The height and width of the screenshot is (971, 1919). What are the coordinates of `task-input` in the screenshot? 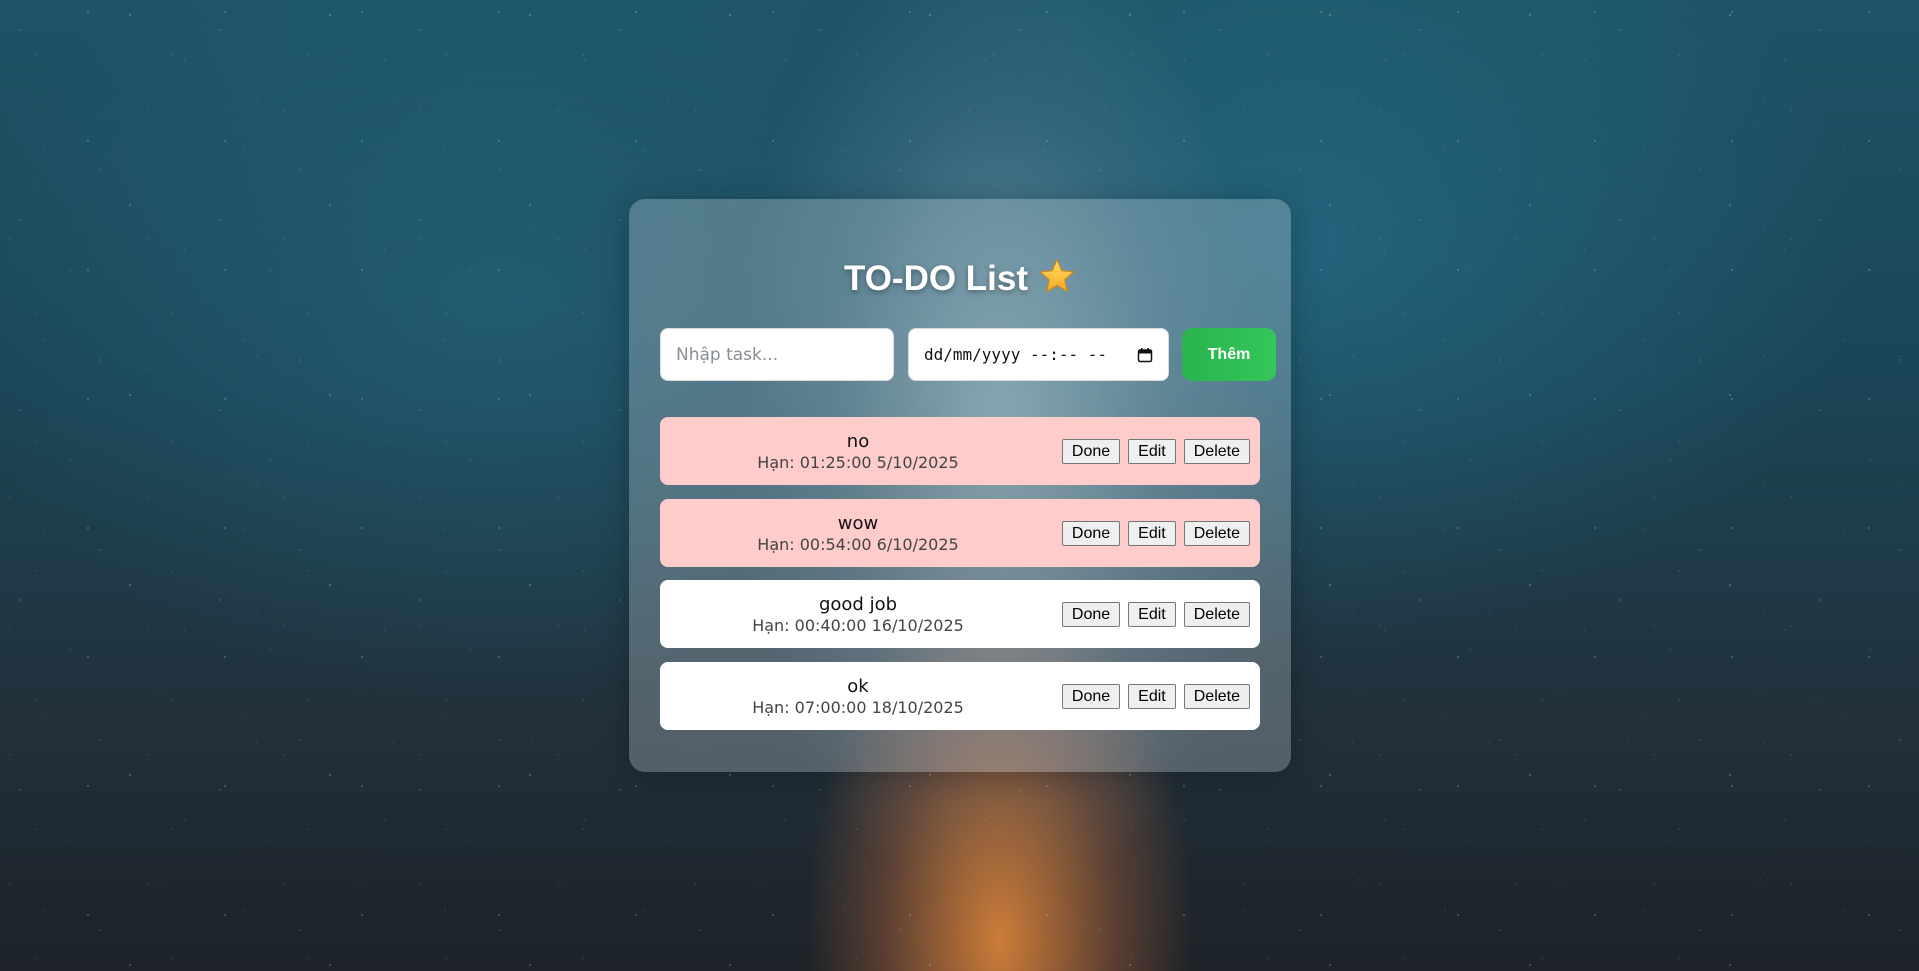 It's located at (777, 354).